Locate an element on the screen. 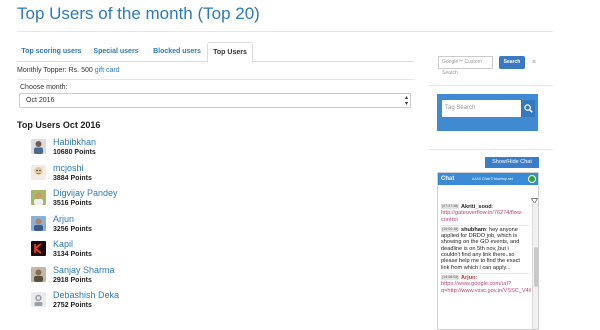 Image resolution: width=600 pixels, height=330 pixels. clear-search-icon: × is located at coordinates (534, 62).